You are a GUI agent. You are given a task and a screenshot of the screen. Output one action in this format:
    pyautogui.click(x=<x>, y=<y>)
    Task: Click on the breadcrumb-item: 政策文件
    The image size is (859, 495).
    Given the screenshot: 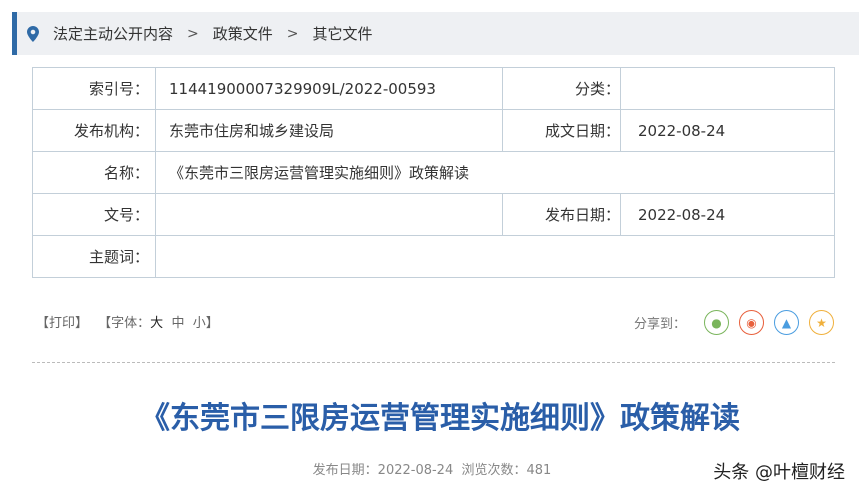 What is the action you would take?
    pyautogui.click(x=243, y=33)
    